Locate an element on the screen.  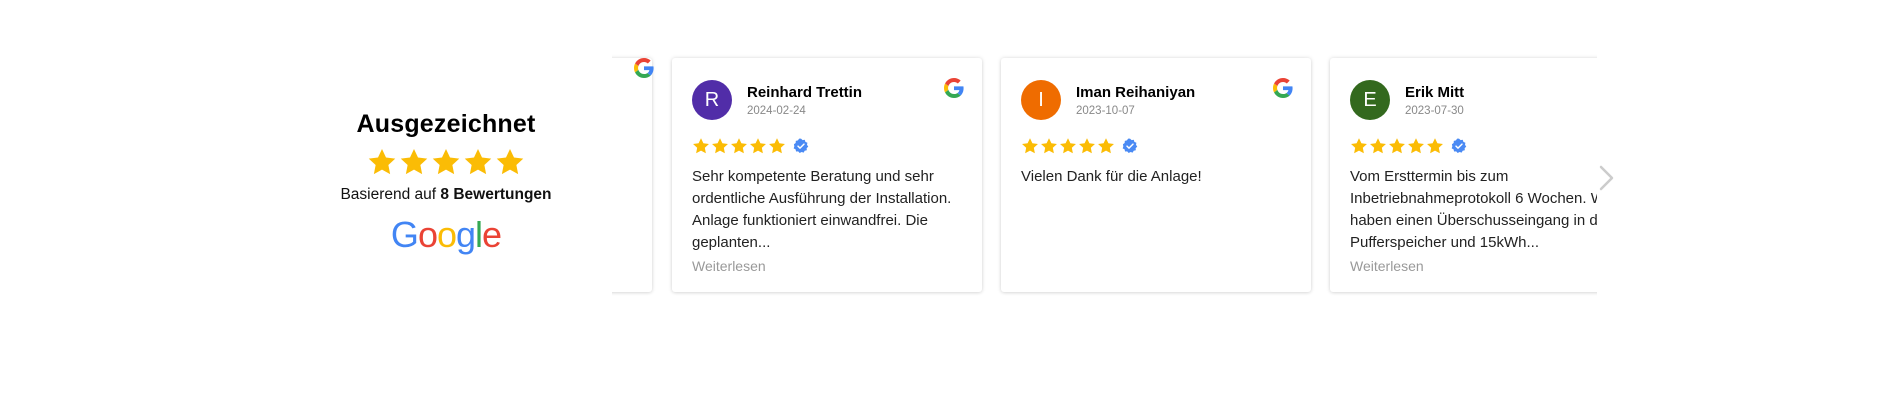
google-logo-letter: G is located at coordinates (404, 234).